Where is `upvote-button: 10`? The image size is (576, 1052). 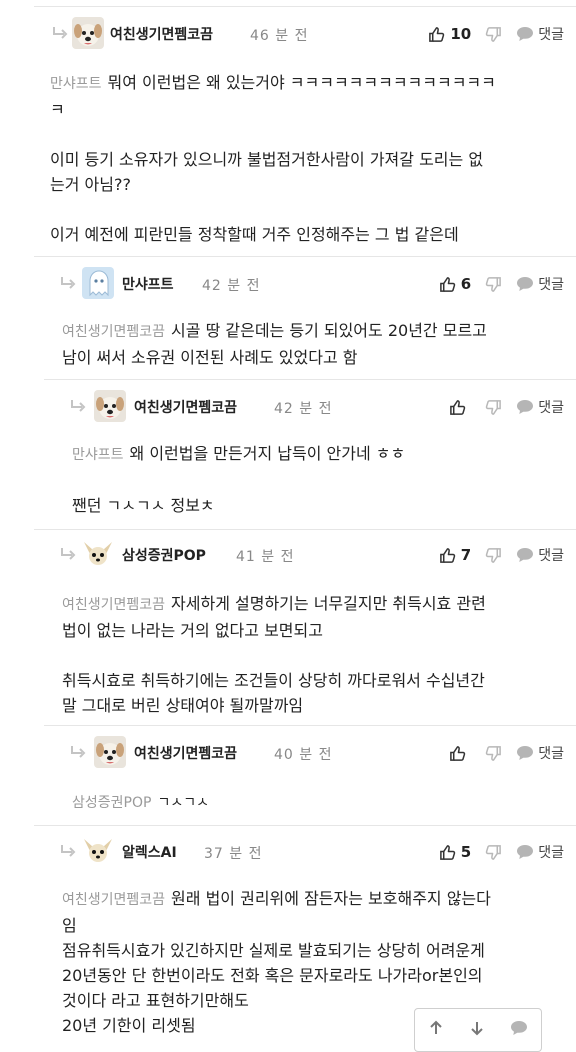
upvote-button: 10 is located at coordinates (449, 34).